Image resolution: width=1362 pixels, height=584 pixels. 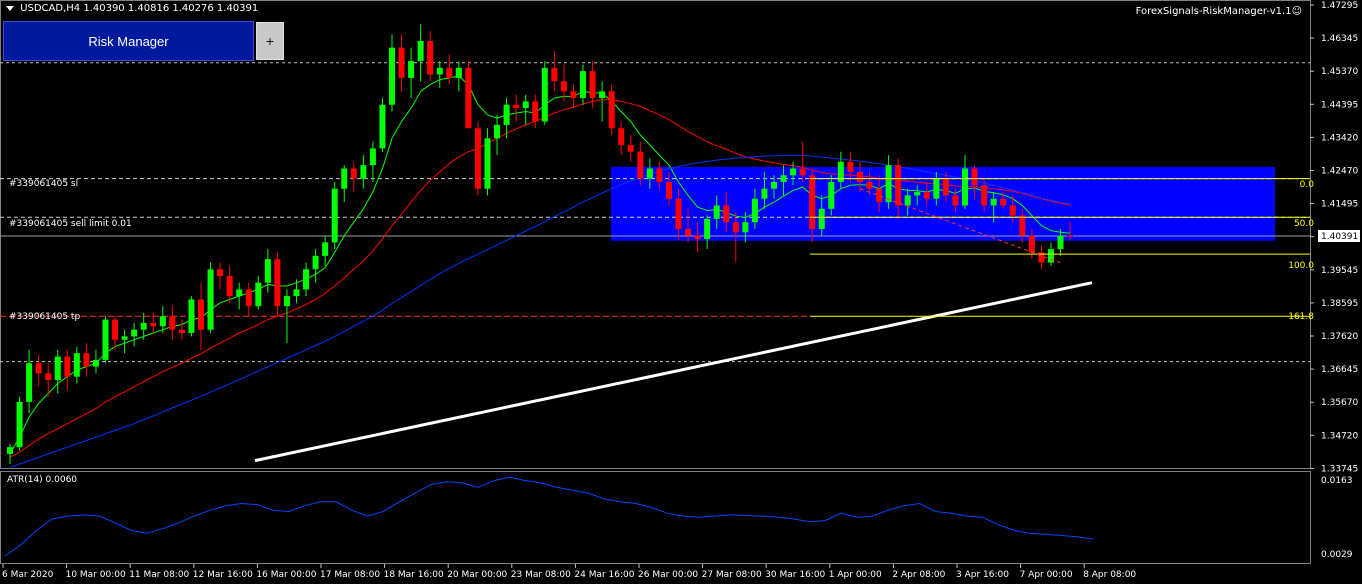 What do you see at coordinates (70, 224) in the screenshot?
I see `order-entry-label: #339061405 sell limit 0.01` at bounding box center [70, 224].